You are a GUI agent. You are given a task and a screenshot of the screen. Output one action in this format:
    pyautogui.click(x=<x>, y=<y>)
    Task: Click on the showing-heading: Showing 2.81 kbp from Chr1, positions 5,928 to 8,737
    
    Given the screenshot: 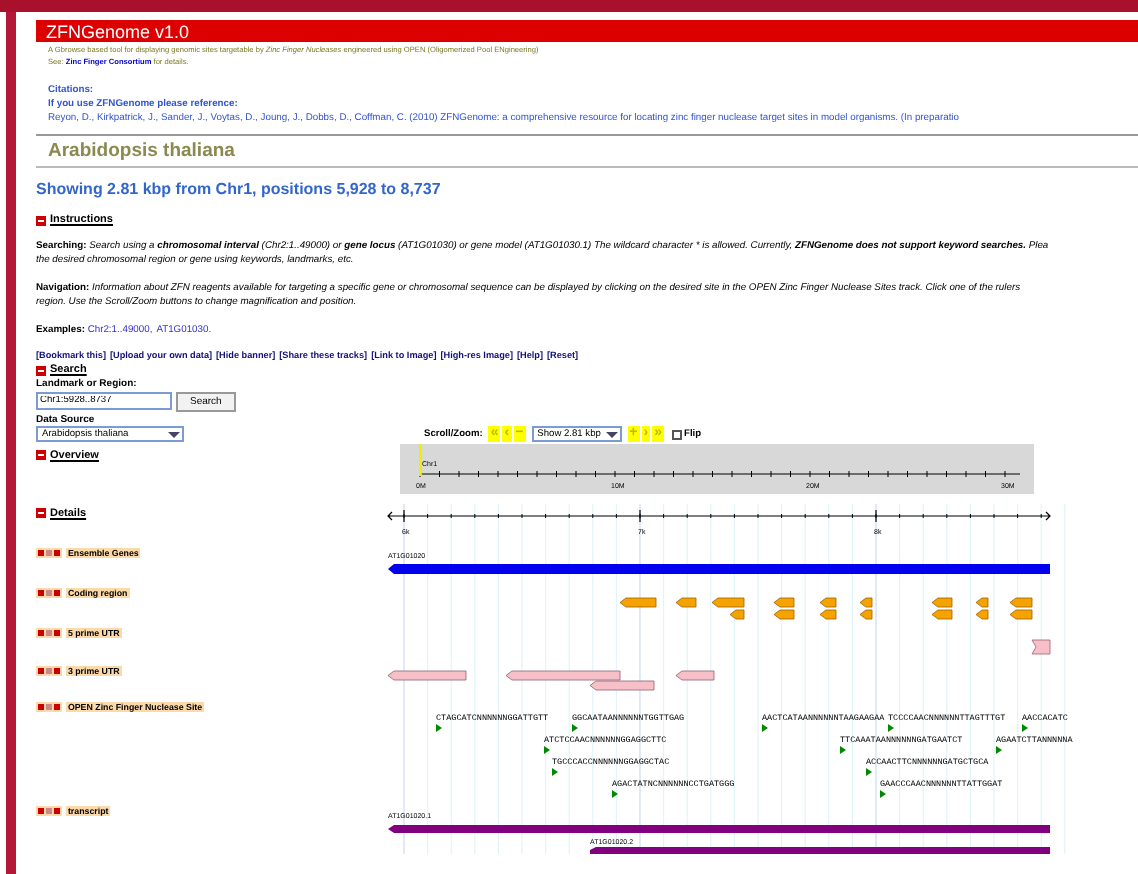 What is the action you would take?
    pyautogui.click(x=239, y=189)
    